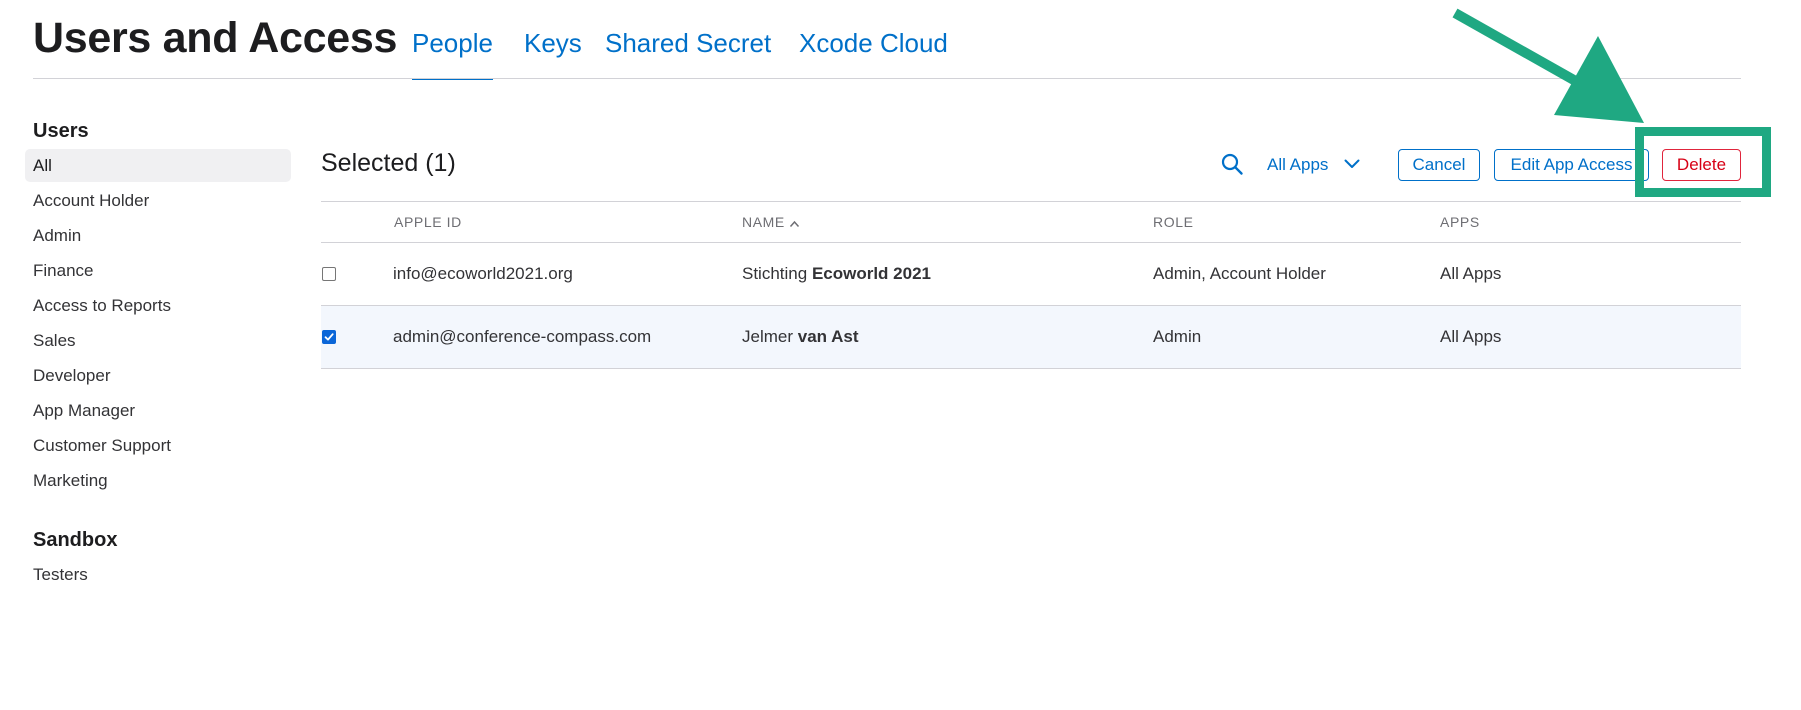 This screenshot has width=1801, height=710. What do you see at coordinates (522, 336) in the screenshot?
I see `cell-apple-id: admin@conference-compass.com` at bounding box center [522, 336].